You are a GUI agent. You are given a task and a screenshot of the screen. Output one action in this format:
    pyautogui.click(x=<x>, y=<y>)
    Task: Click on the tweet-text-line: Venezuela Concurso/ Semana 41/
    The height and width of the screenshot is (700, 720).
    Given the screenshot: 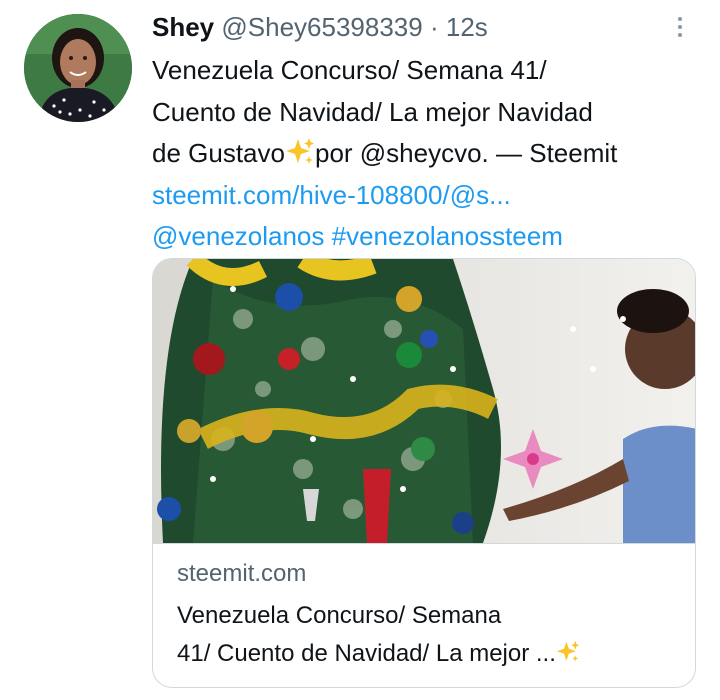 What is the action you would take?
    pyautogui.click(x=349, y=70)
    